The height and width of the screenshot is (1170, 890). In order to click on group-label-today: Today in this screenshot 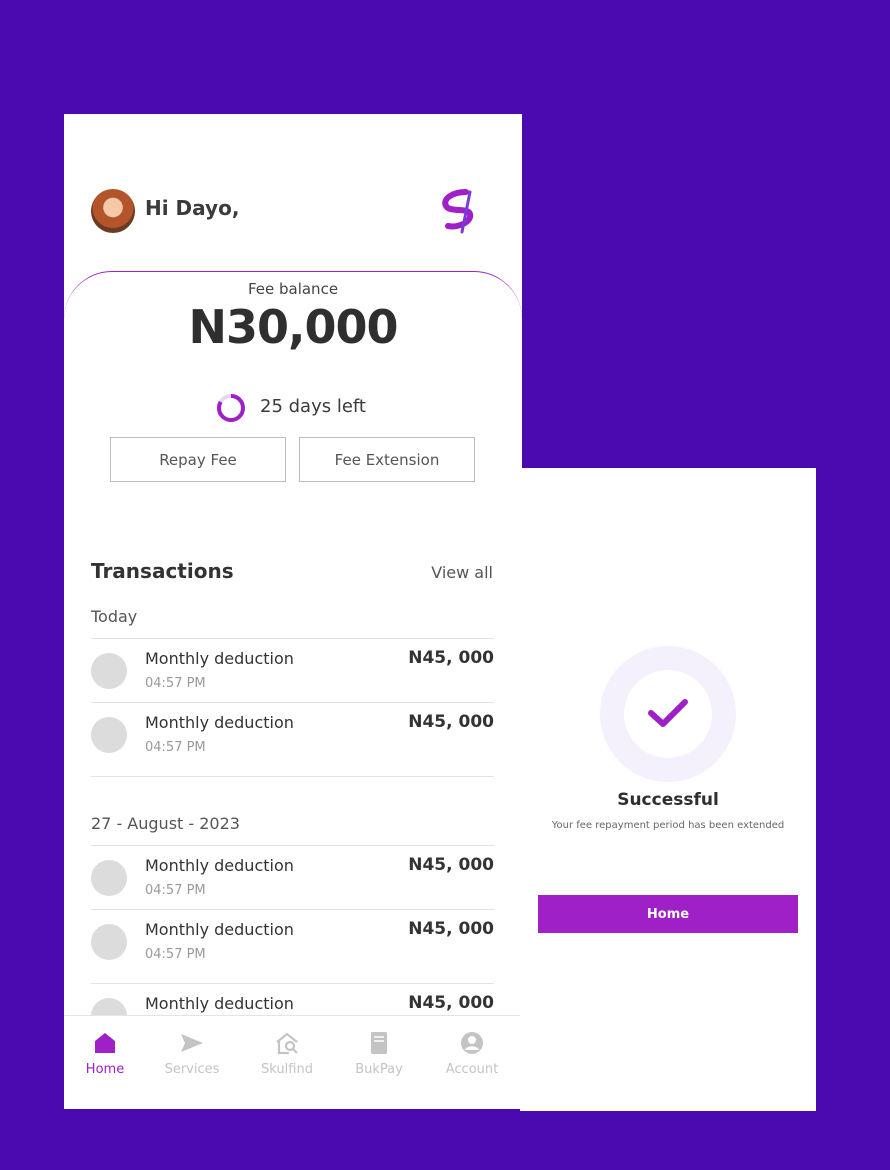, I will do `click(114, 616)`.